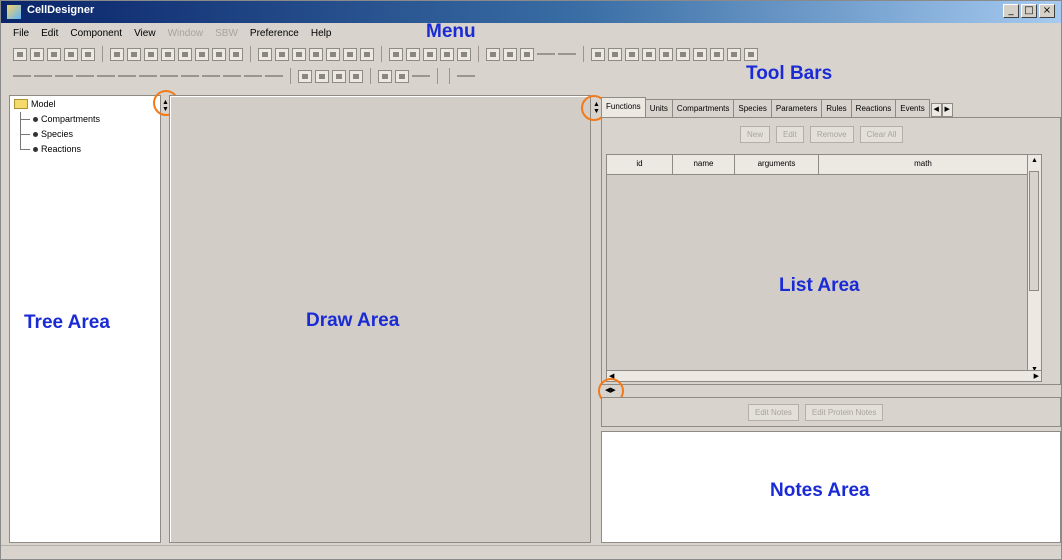 This screenshot has width=1062, height=560. Describe the element at coordinates (37, 54) in the screenshot. I see `open-file-icon` at that location.